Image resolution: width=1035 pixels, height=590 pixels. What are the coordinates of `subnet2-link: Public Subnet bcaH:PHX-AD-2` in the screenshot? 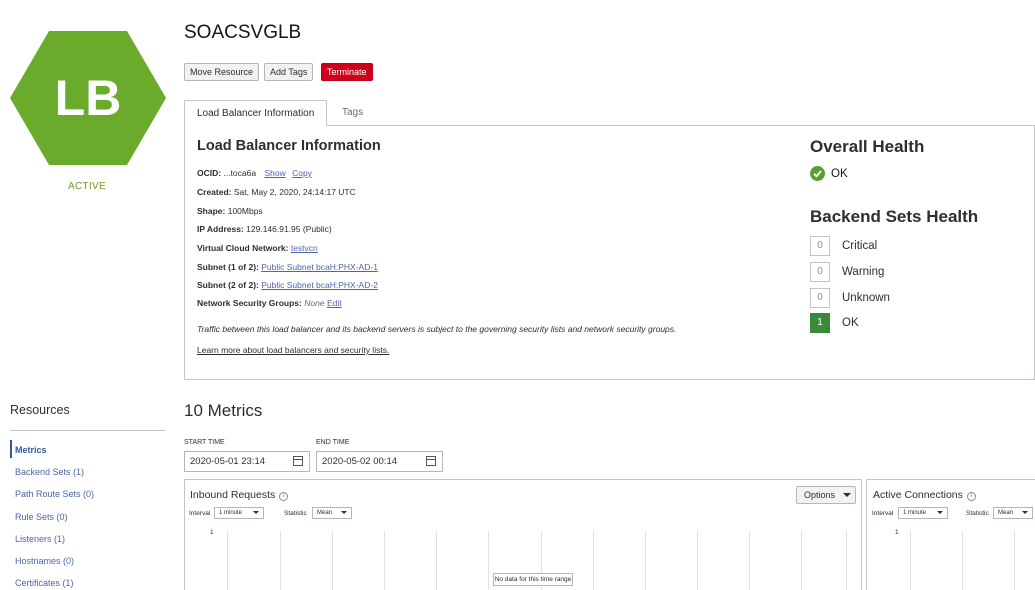 It's located at (319, 285).